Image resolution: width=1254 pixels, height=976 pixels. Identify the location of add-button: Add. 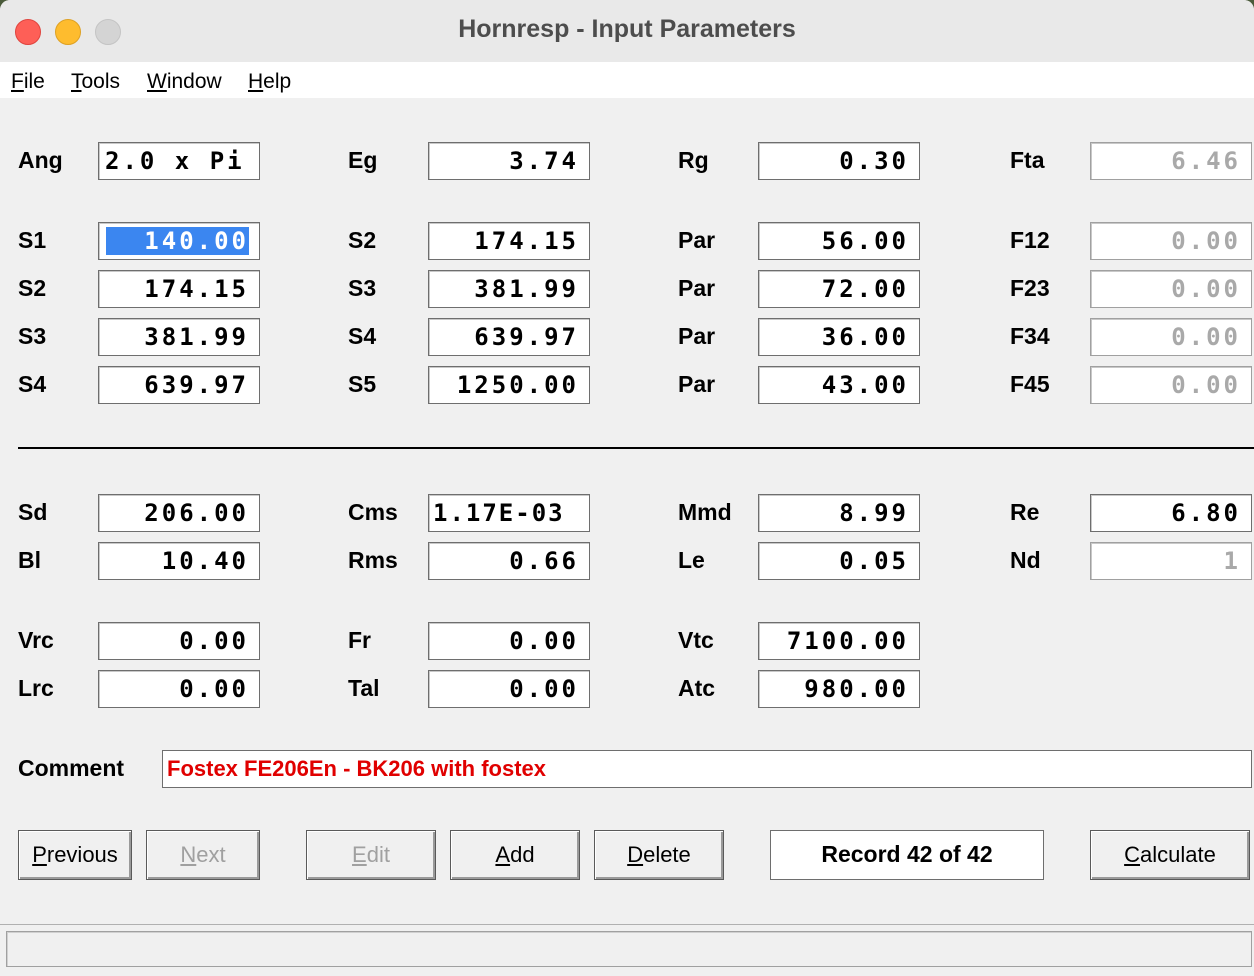
(515, 855).